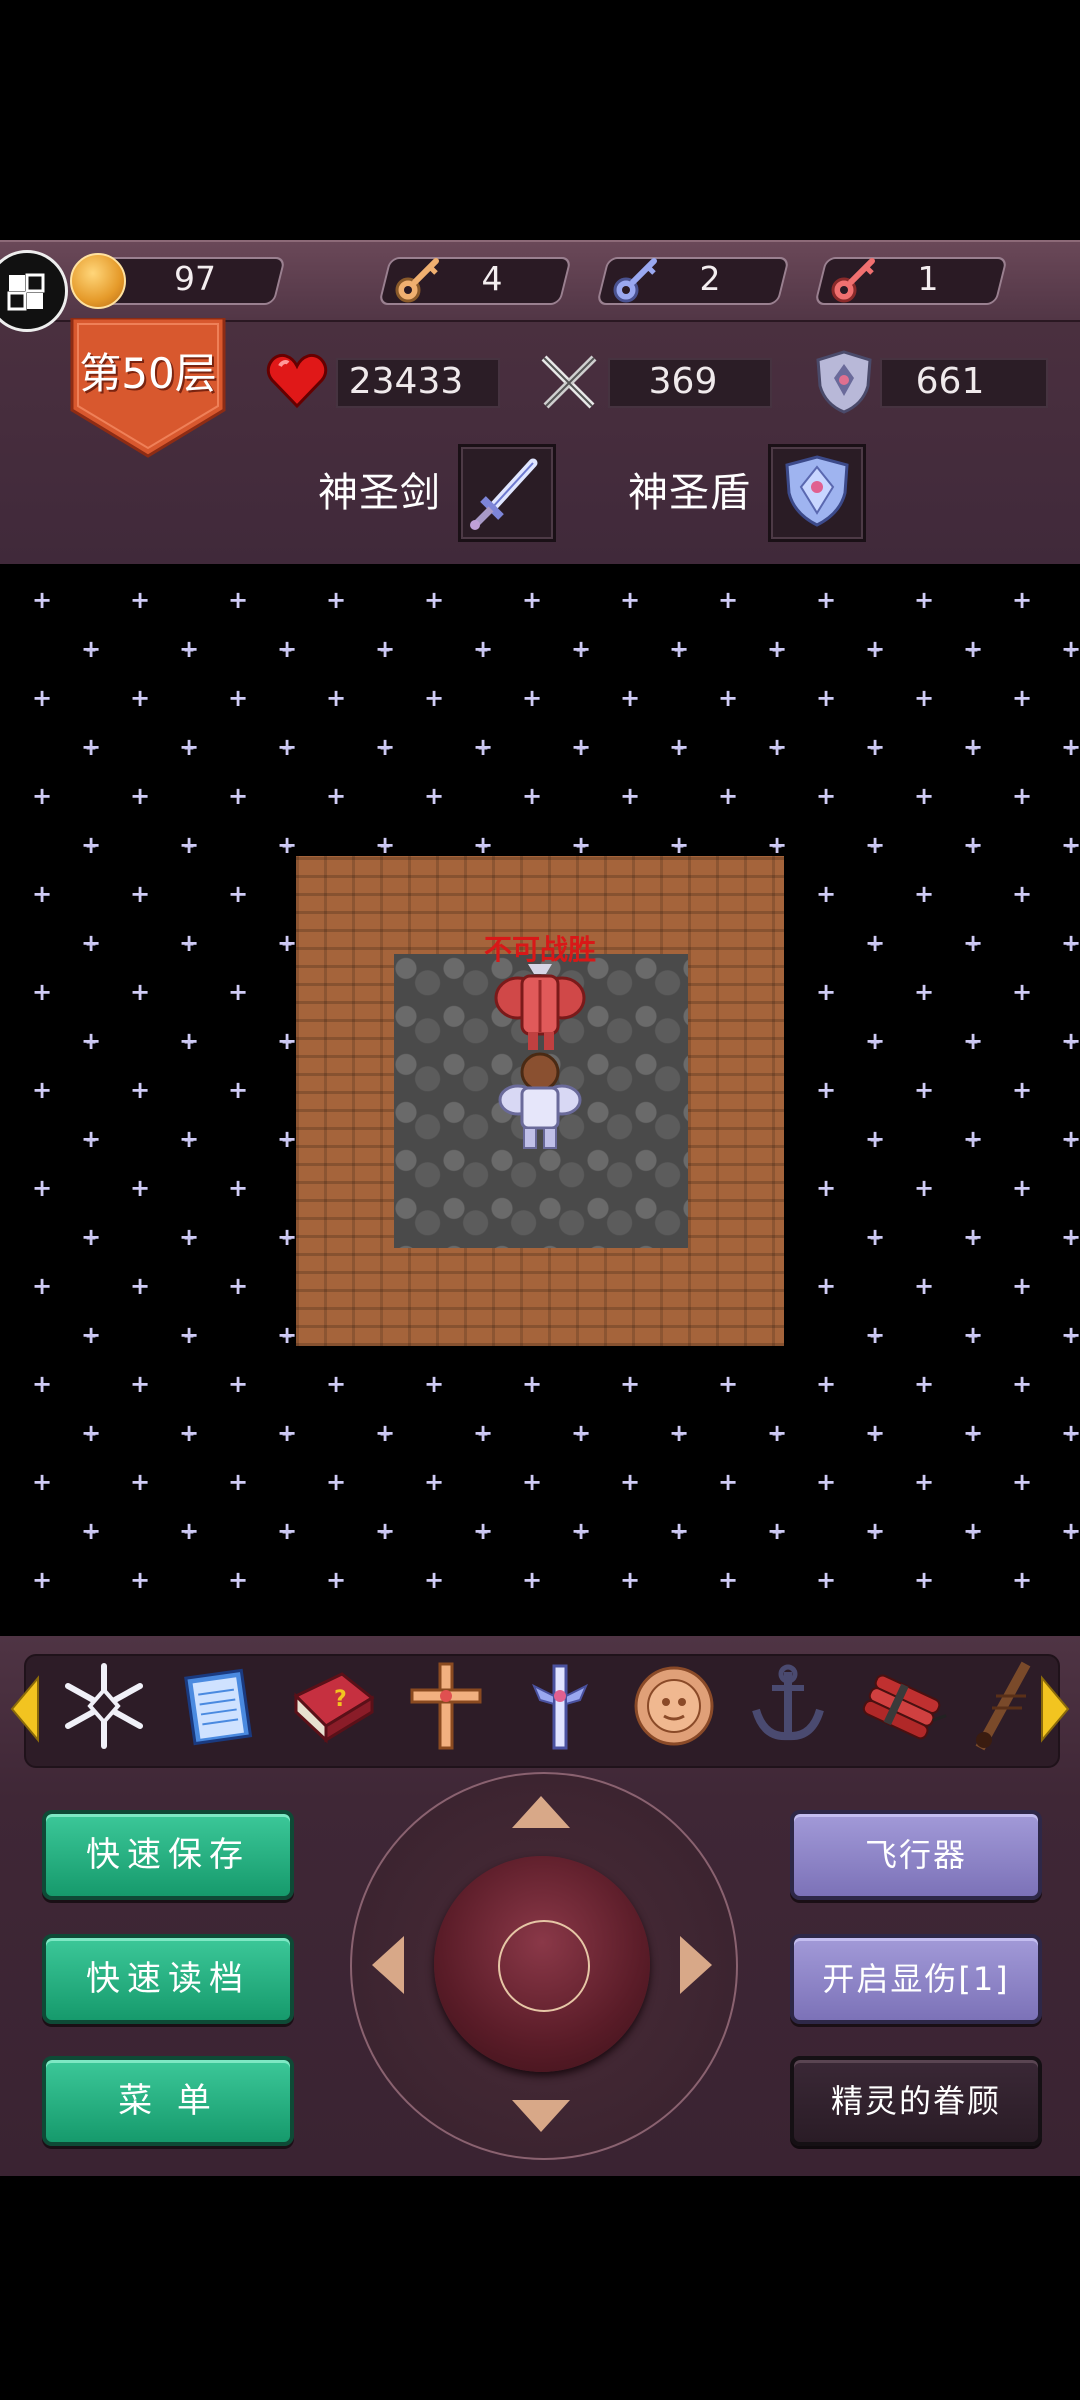 This screenshot has width=1080, height=2400. Describe the element at coordinates (560, 1706) in the screenshot. I see `holy-sword-charm-icon` at that location.